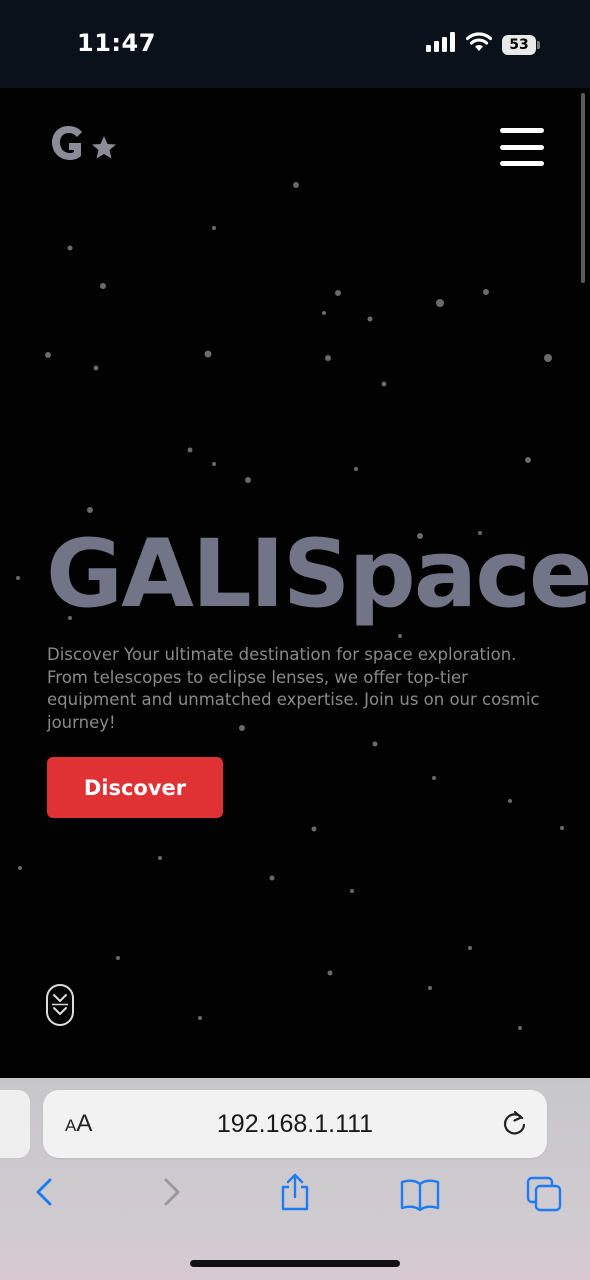 Image resolution: width=590 pixels, height=1280 pixels. What do you see at coordinates (515, 1125) in the screenshot?
I see `reload-icon` at bounding box center [515, 1125].